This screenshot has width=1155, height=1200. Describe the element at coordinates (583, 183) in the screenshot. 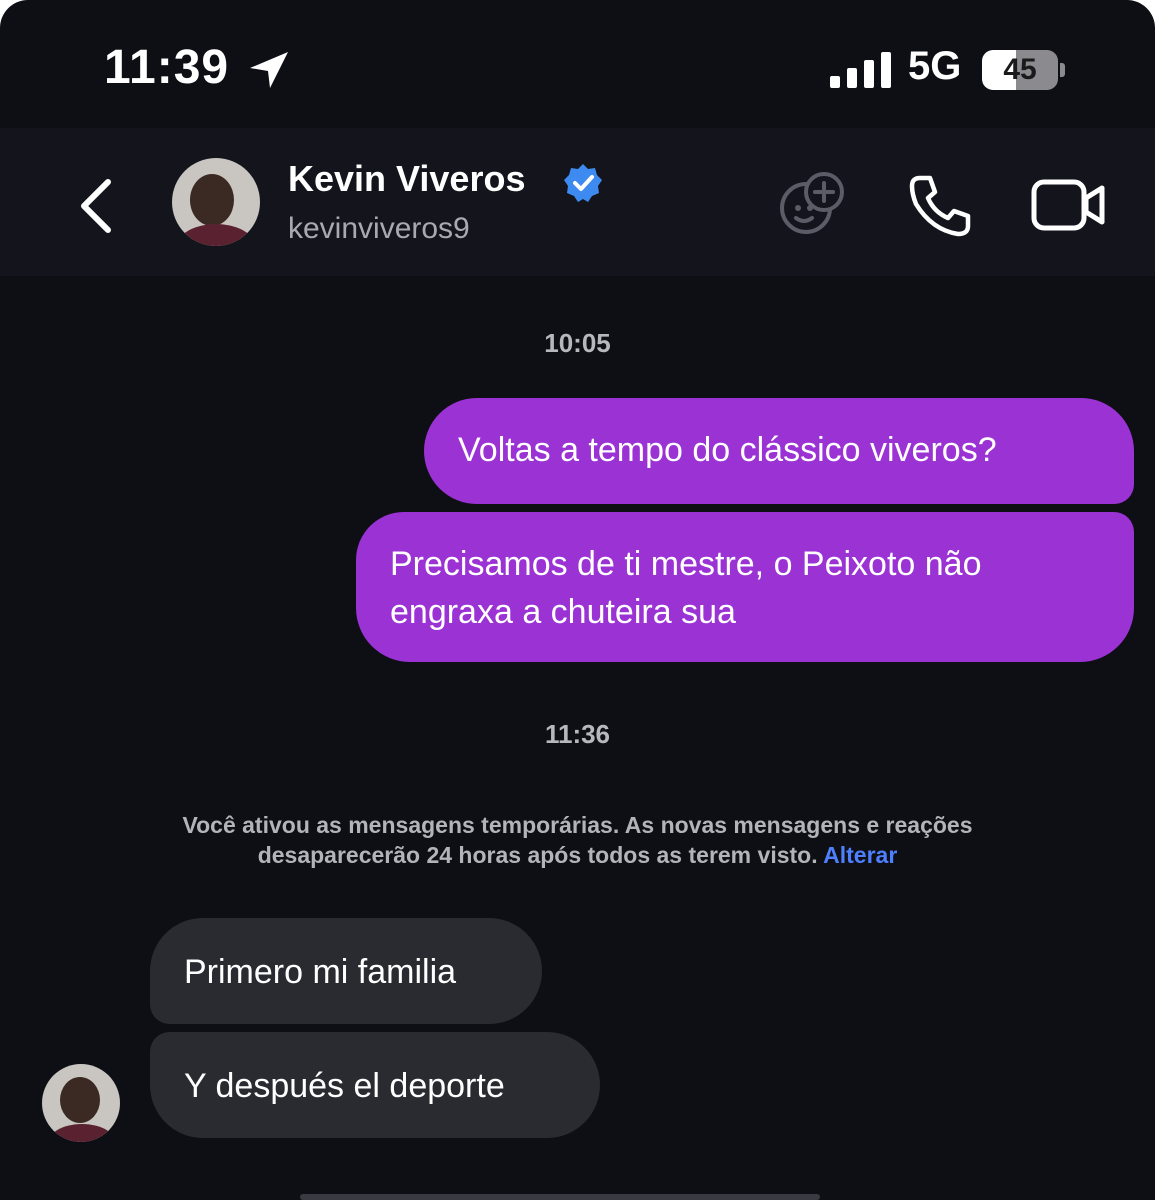

I see `verified-badge-icon` at that location.